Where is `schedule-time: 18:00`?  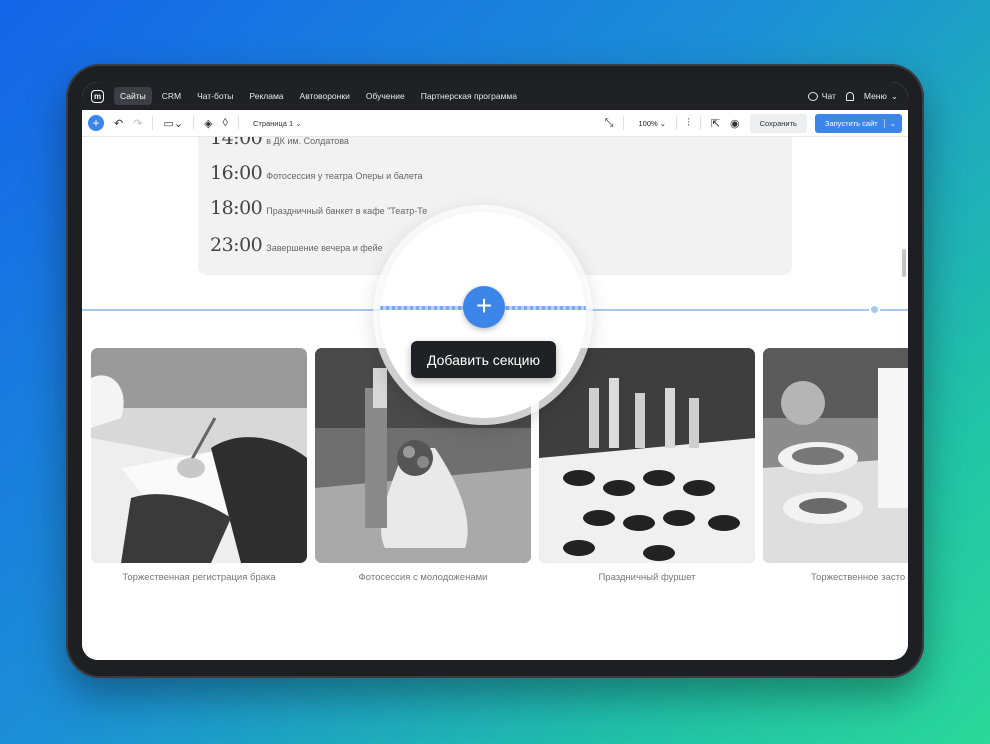 schedule-time: 18:00 is located at coordinates (236, 208).